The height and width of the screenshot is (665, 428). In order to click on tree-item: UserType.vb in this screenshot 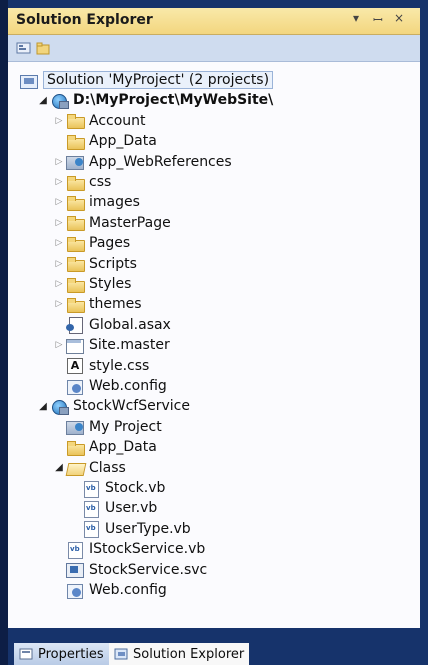, I will do `click(129, 529)`.